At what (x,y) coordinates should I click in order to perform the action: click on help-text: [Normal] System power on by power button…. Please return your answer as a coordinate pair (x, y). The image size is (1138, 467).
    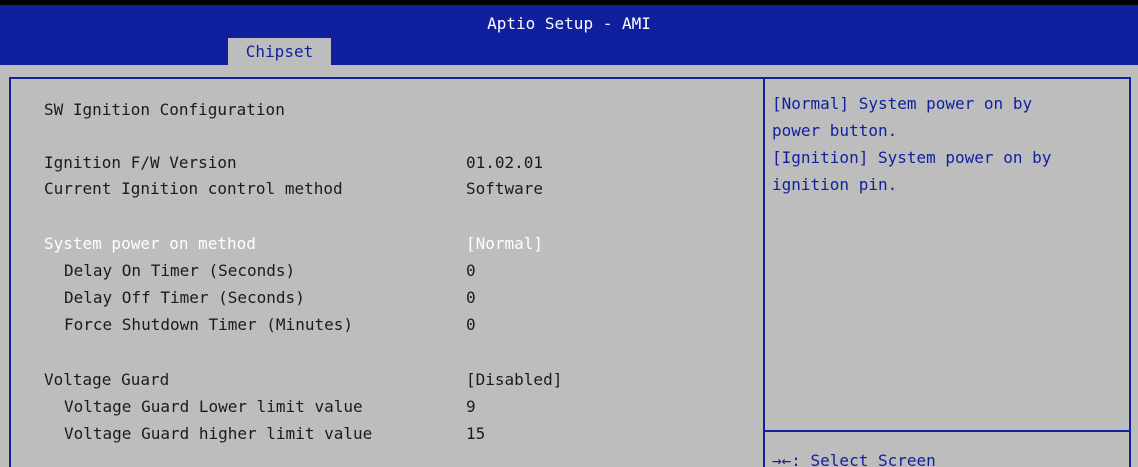
    Looking at the image, I should click on (947, 144).